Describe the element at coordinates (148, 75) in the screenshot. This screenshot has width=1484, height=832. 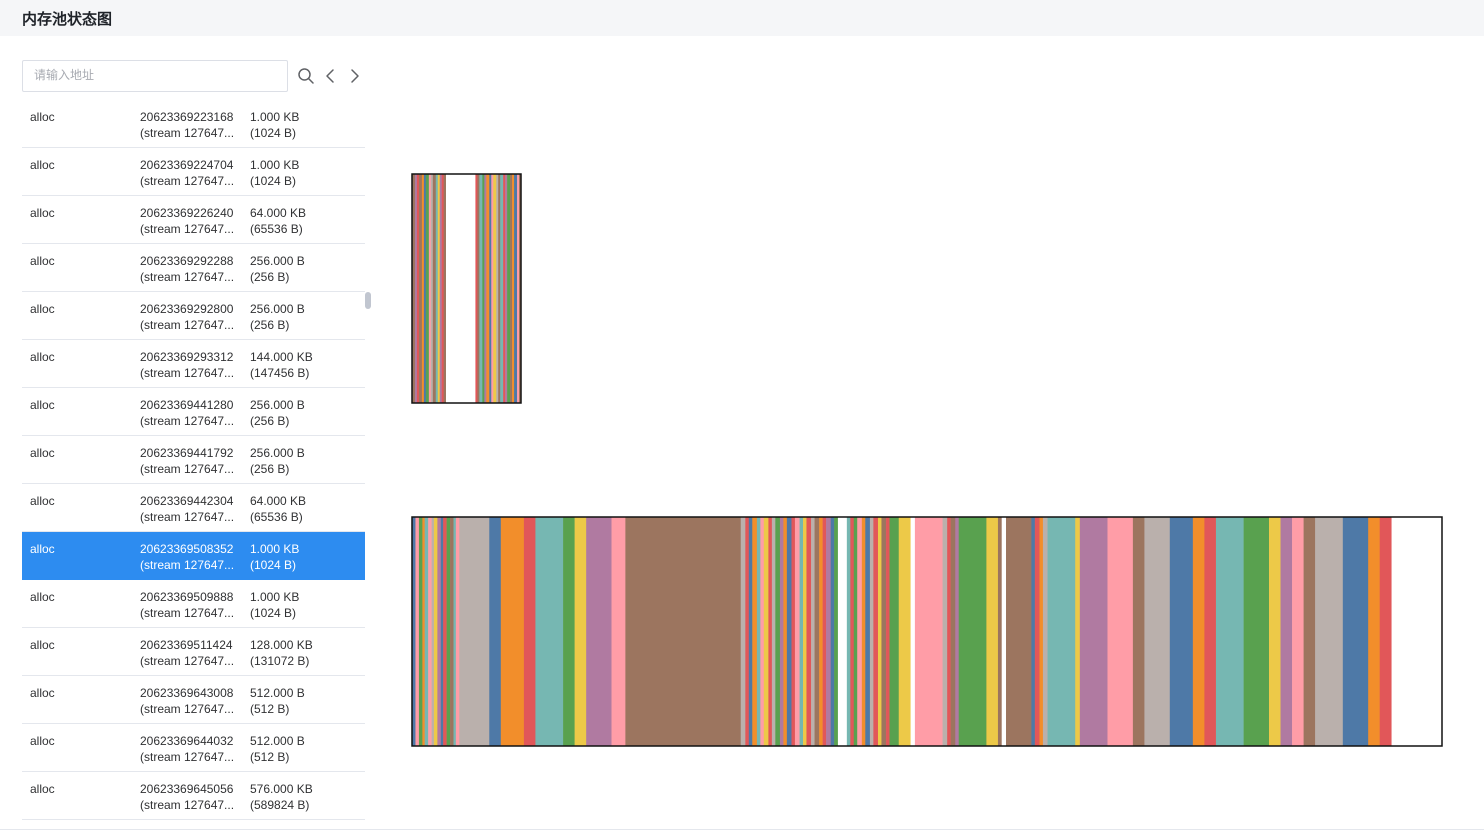
I see `address-search-input` at that location.